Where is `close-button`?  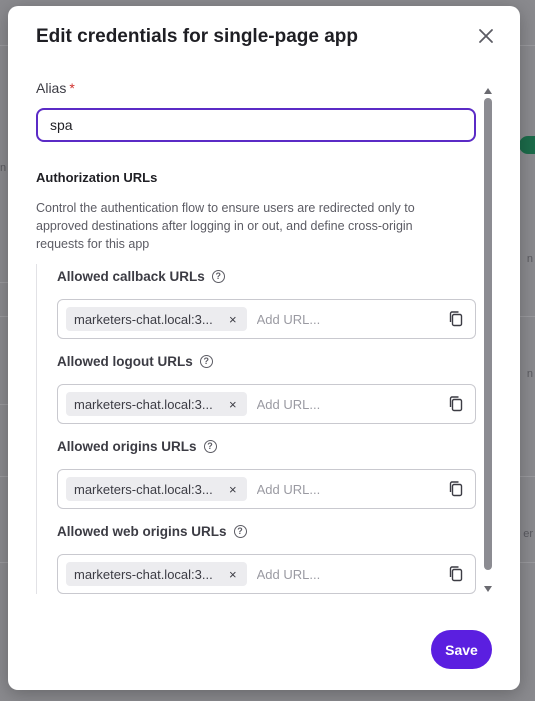
close-button is located at coordinates (486, 36).